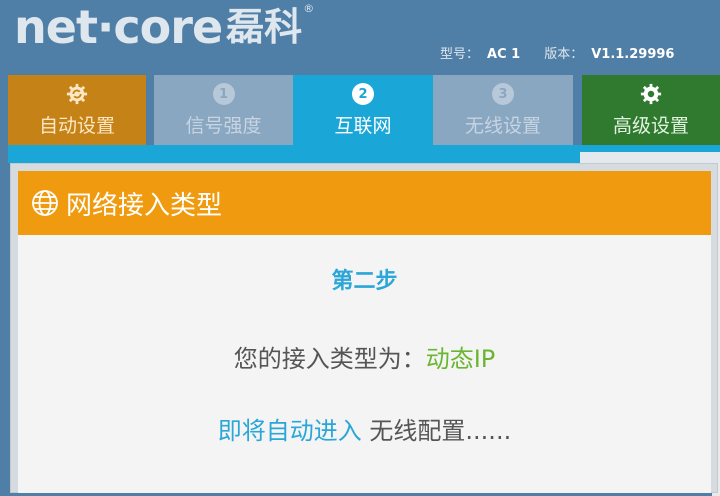 The width and height of the screenshot is (720, 496). Describe the element at coordinates (504, 54) in the screenshot. I see `model-value: AC 1` at that location.